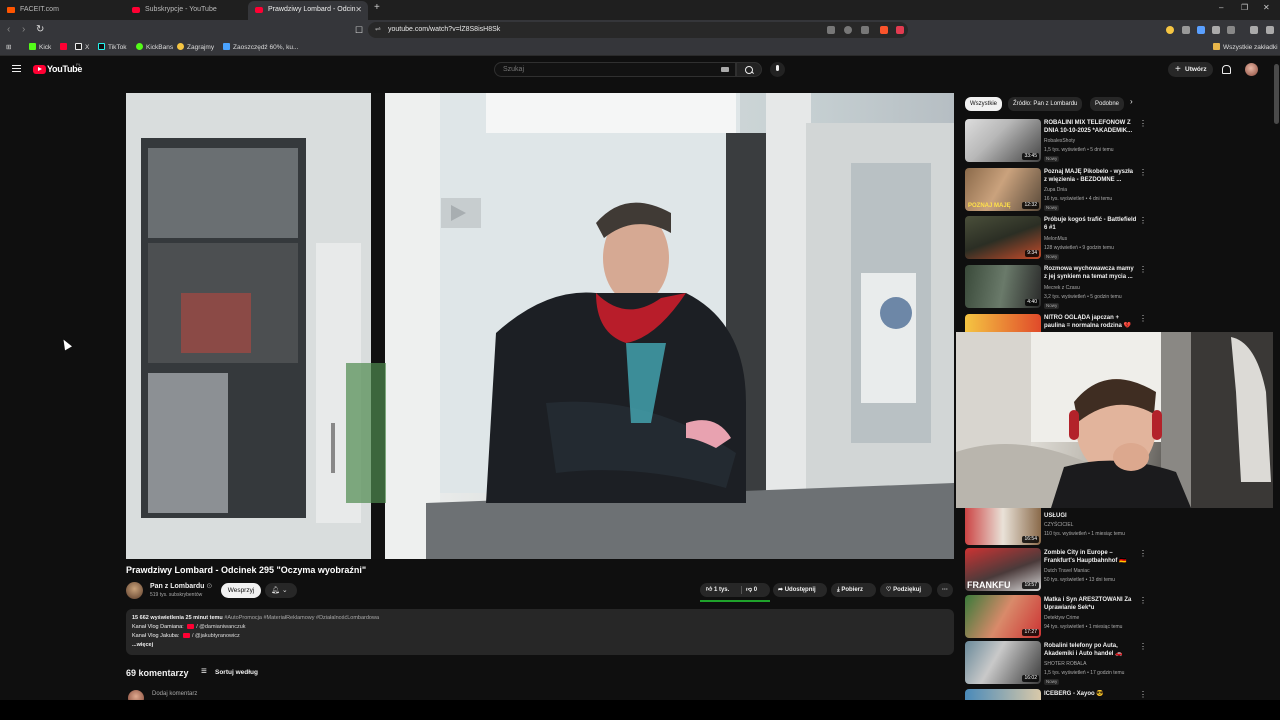 Image resolution: width=1280 pixels, height=720 pixels. I want to click on sort-comments-button: Sortuj według, so click(229, 672).